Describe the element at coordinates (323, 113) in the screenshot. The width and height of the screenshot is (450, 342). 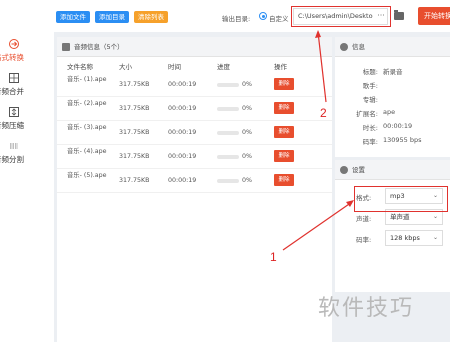
I see `annotation-number-2: 2` at that location.